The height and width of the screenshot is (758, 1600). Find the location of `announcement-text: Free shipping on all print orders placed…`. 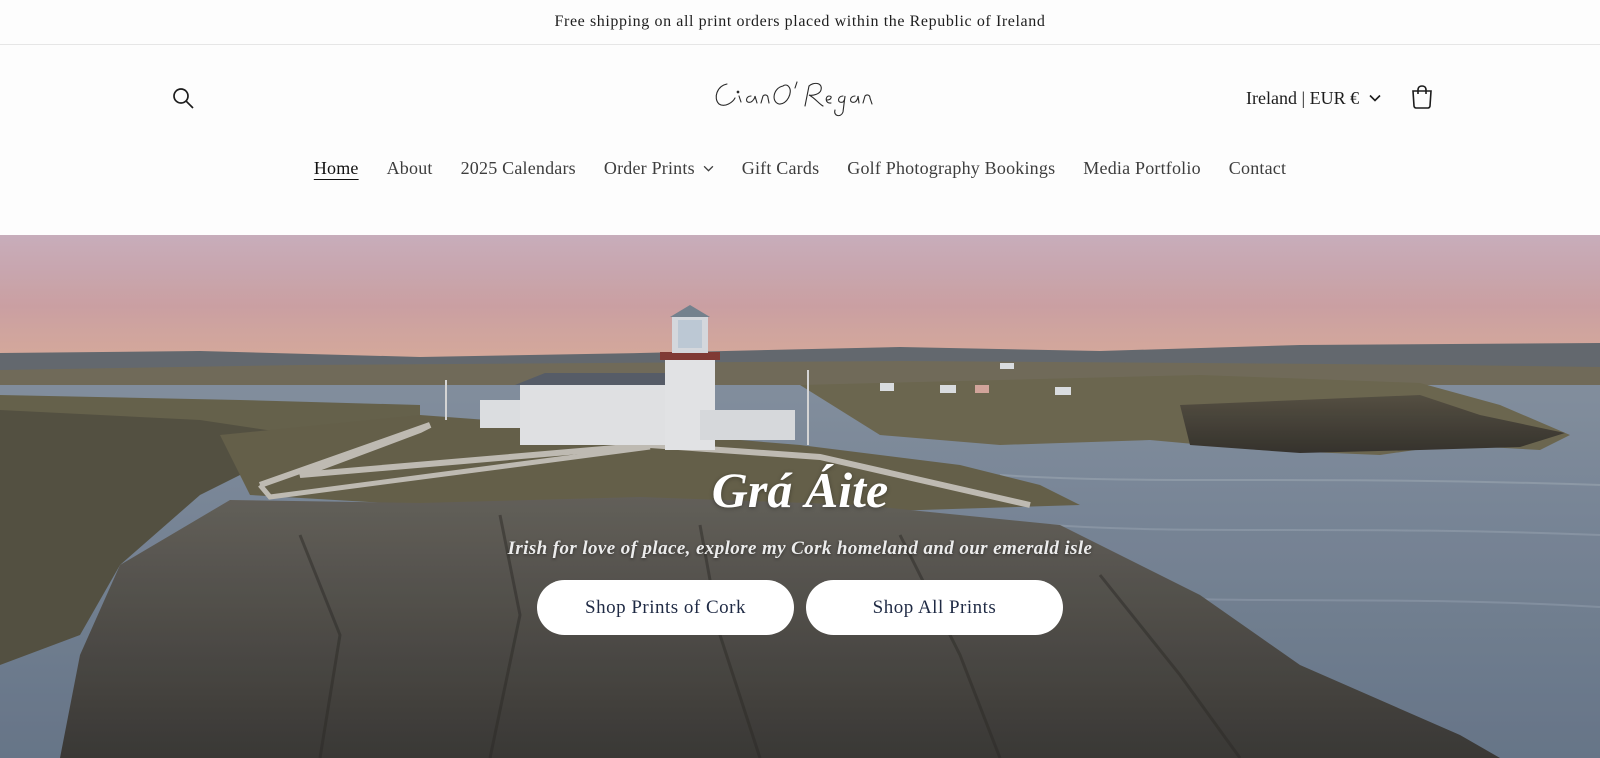

announcement-text: Free shipping on all print orders placed… is located at coordinates (800, 21).